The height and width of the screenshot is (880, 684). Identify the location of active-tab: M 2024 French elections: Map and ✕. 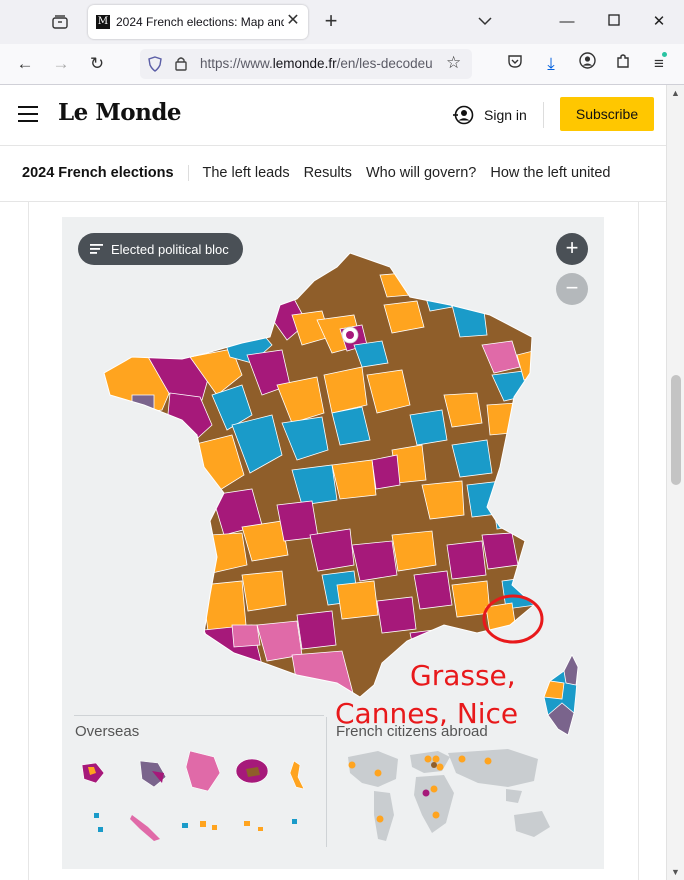
(198, 22).